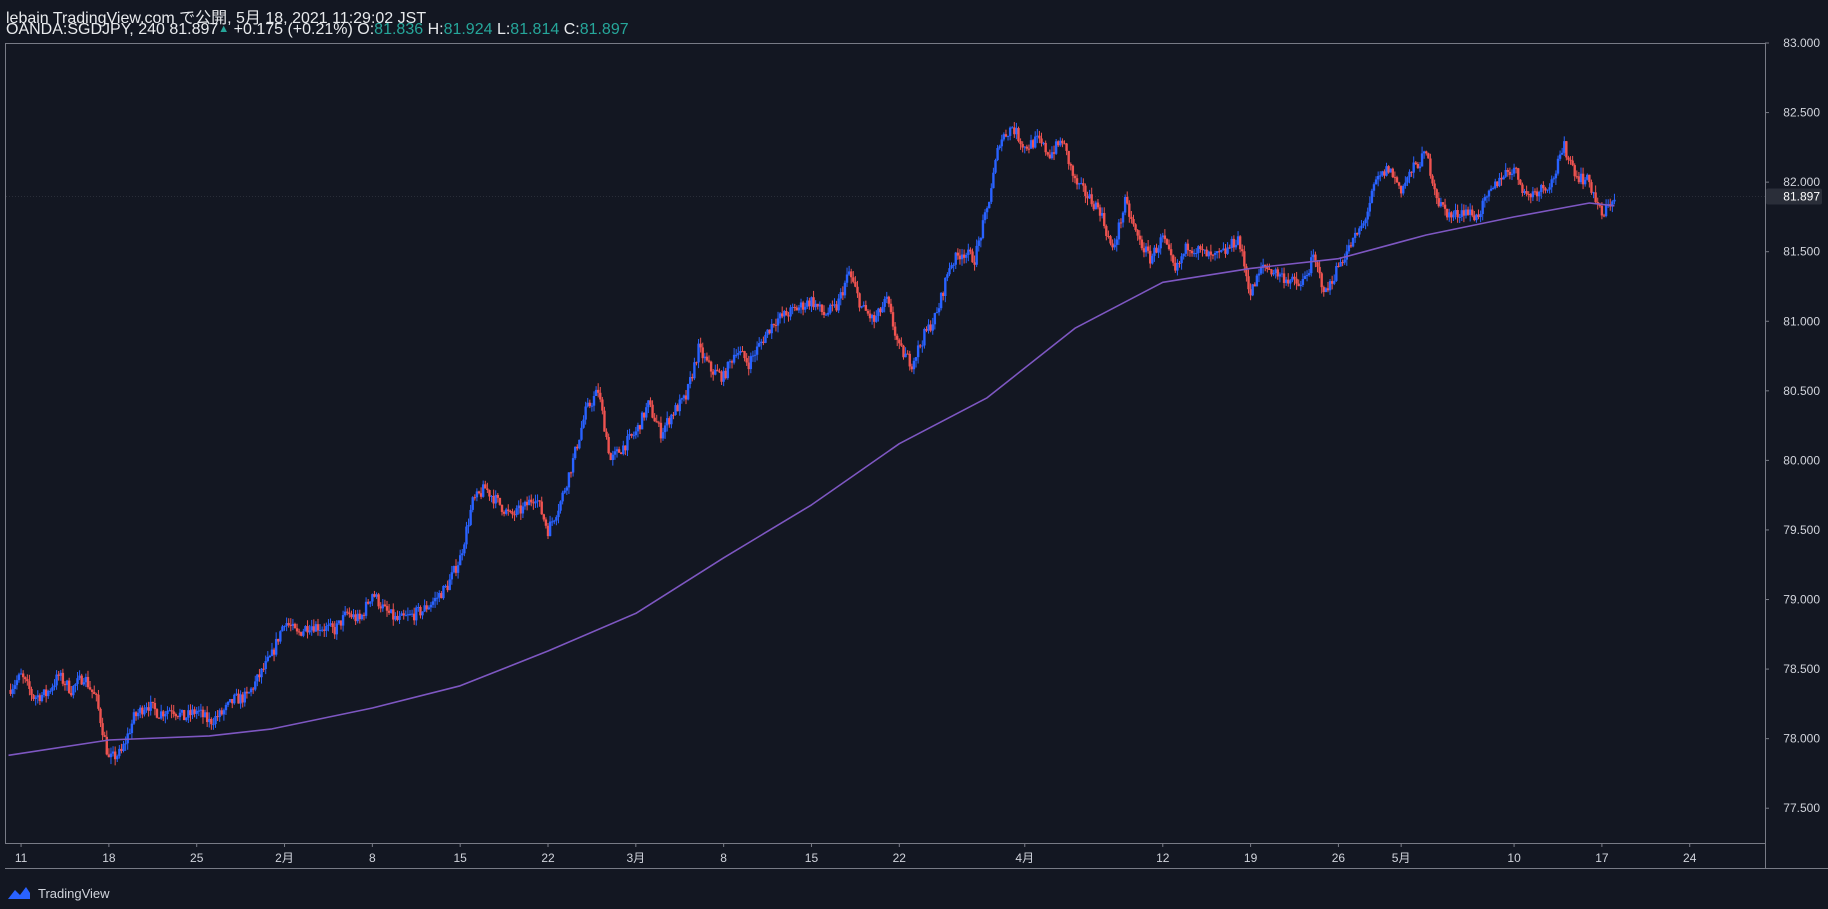  I want to click on time-tick-label: 22, so click(548, 858).